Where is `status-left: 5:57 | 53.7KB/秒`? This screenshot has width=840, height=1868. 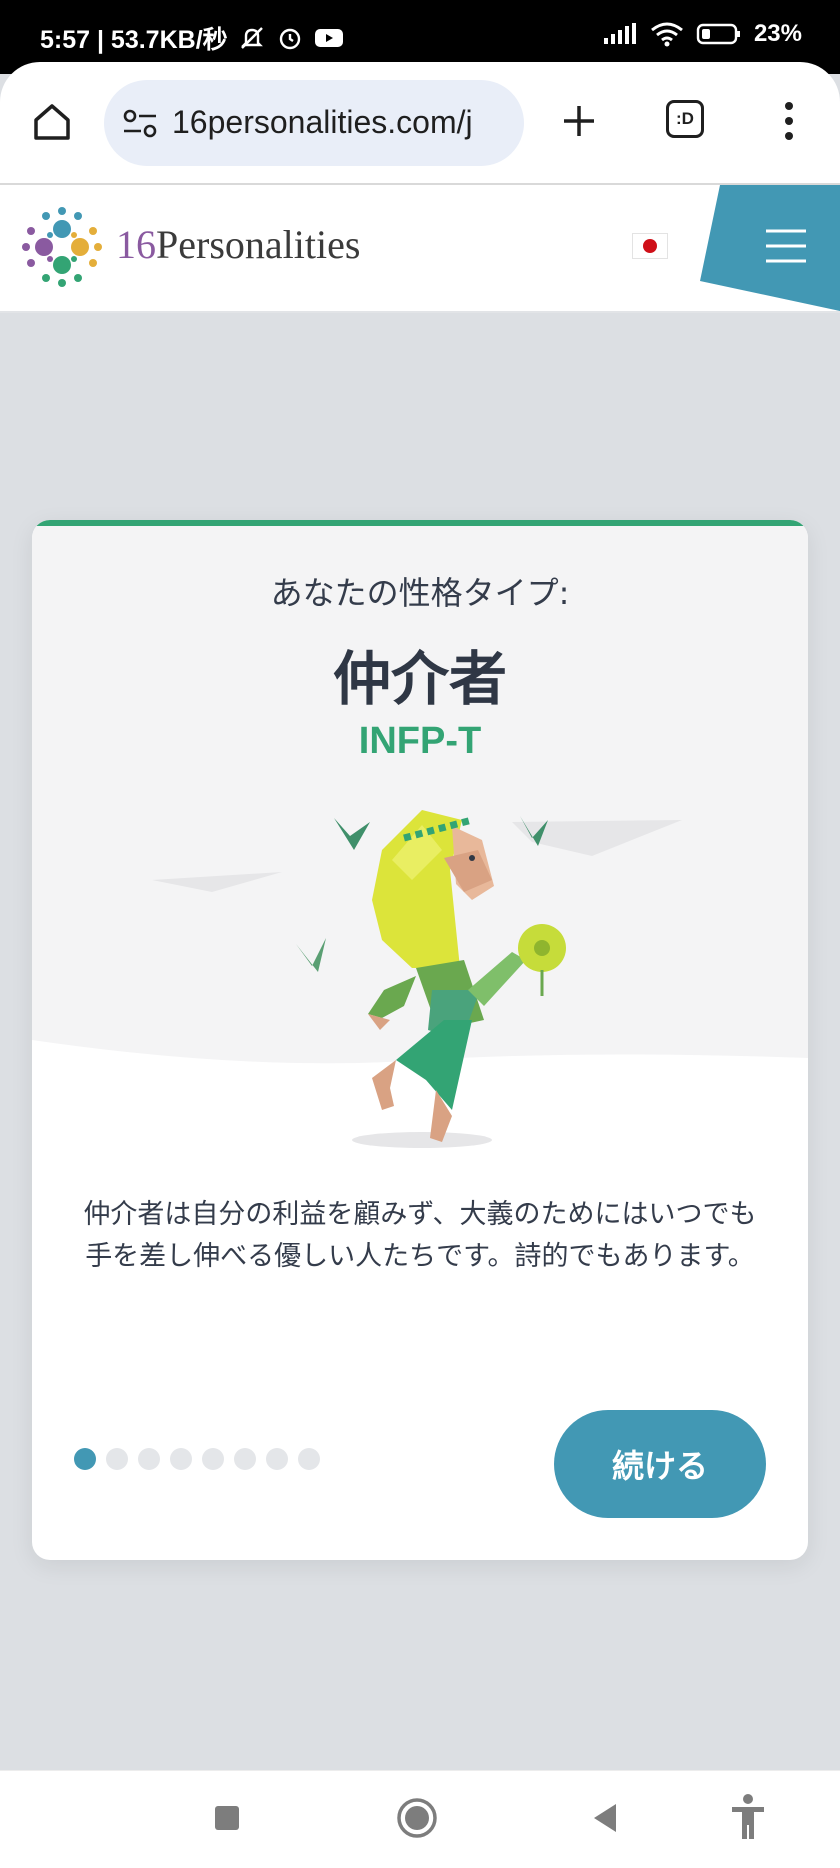 status-left: 5:57 | 53.7KB/秒 is located at coordinates (192, 38).